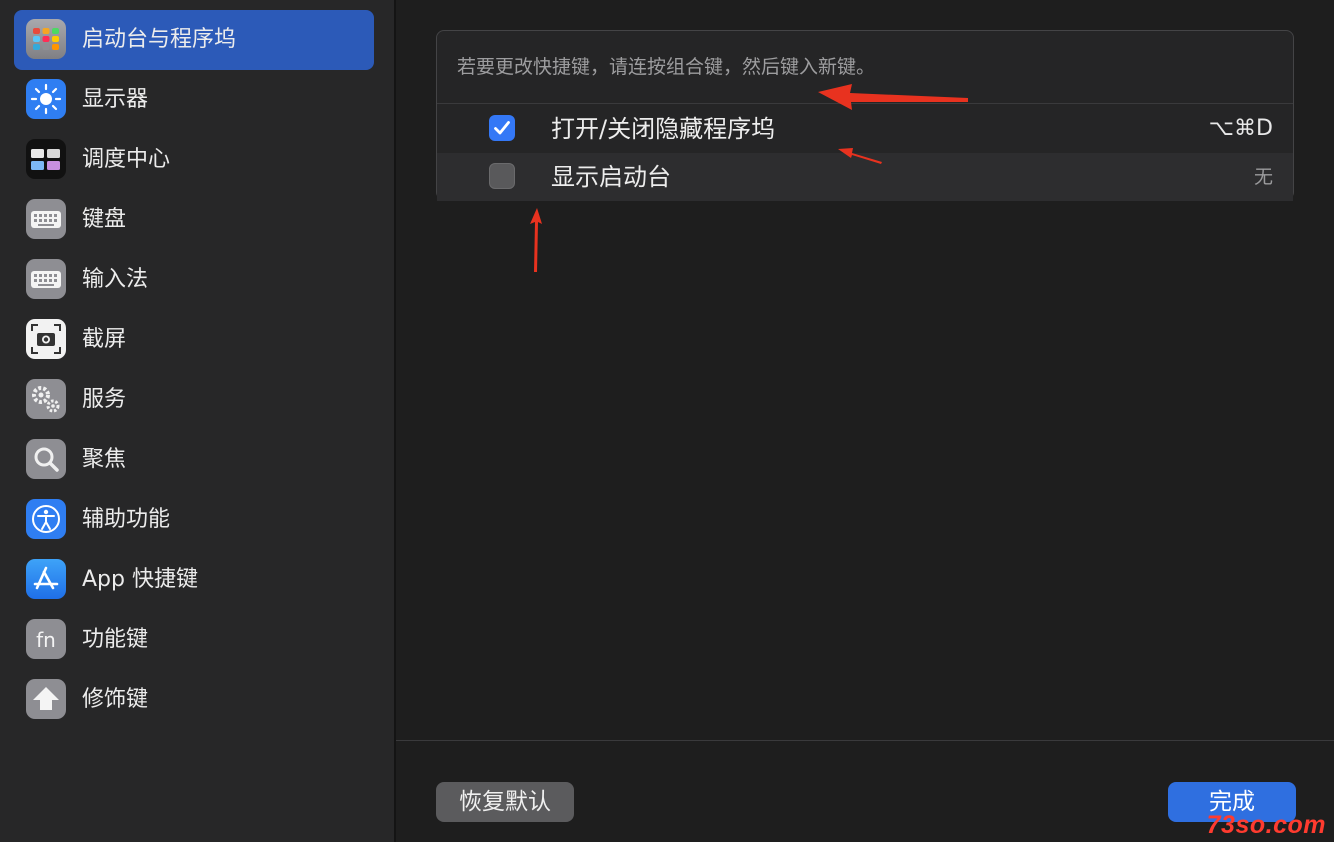  Describe the element at coordinates (865, 129) in the screenshot. I see `shortcut-row-toggle-dock: 打开/关闭隐藏程序坞 ⌥⌘D` at that location.